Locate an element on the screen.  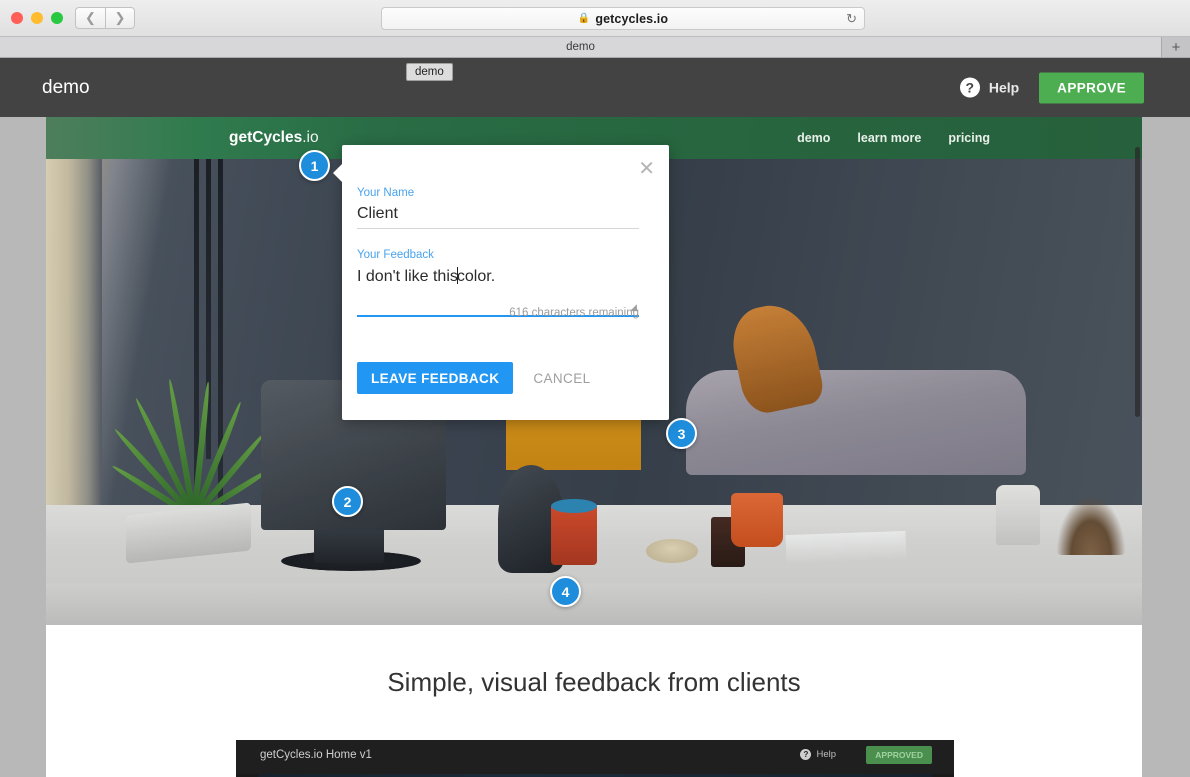
marker-pin-4: 4 is located at coordinates (565, 591).